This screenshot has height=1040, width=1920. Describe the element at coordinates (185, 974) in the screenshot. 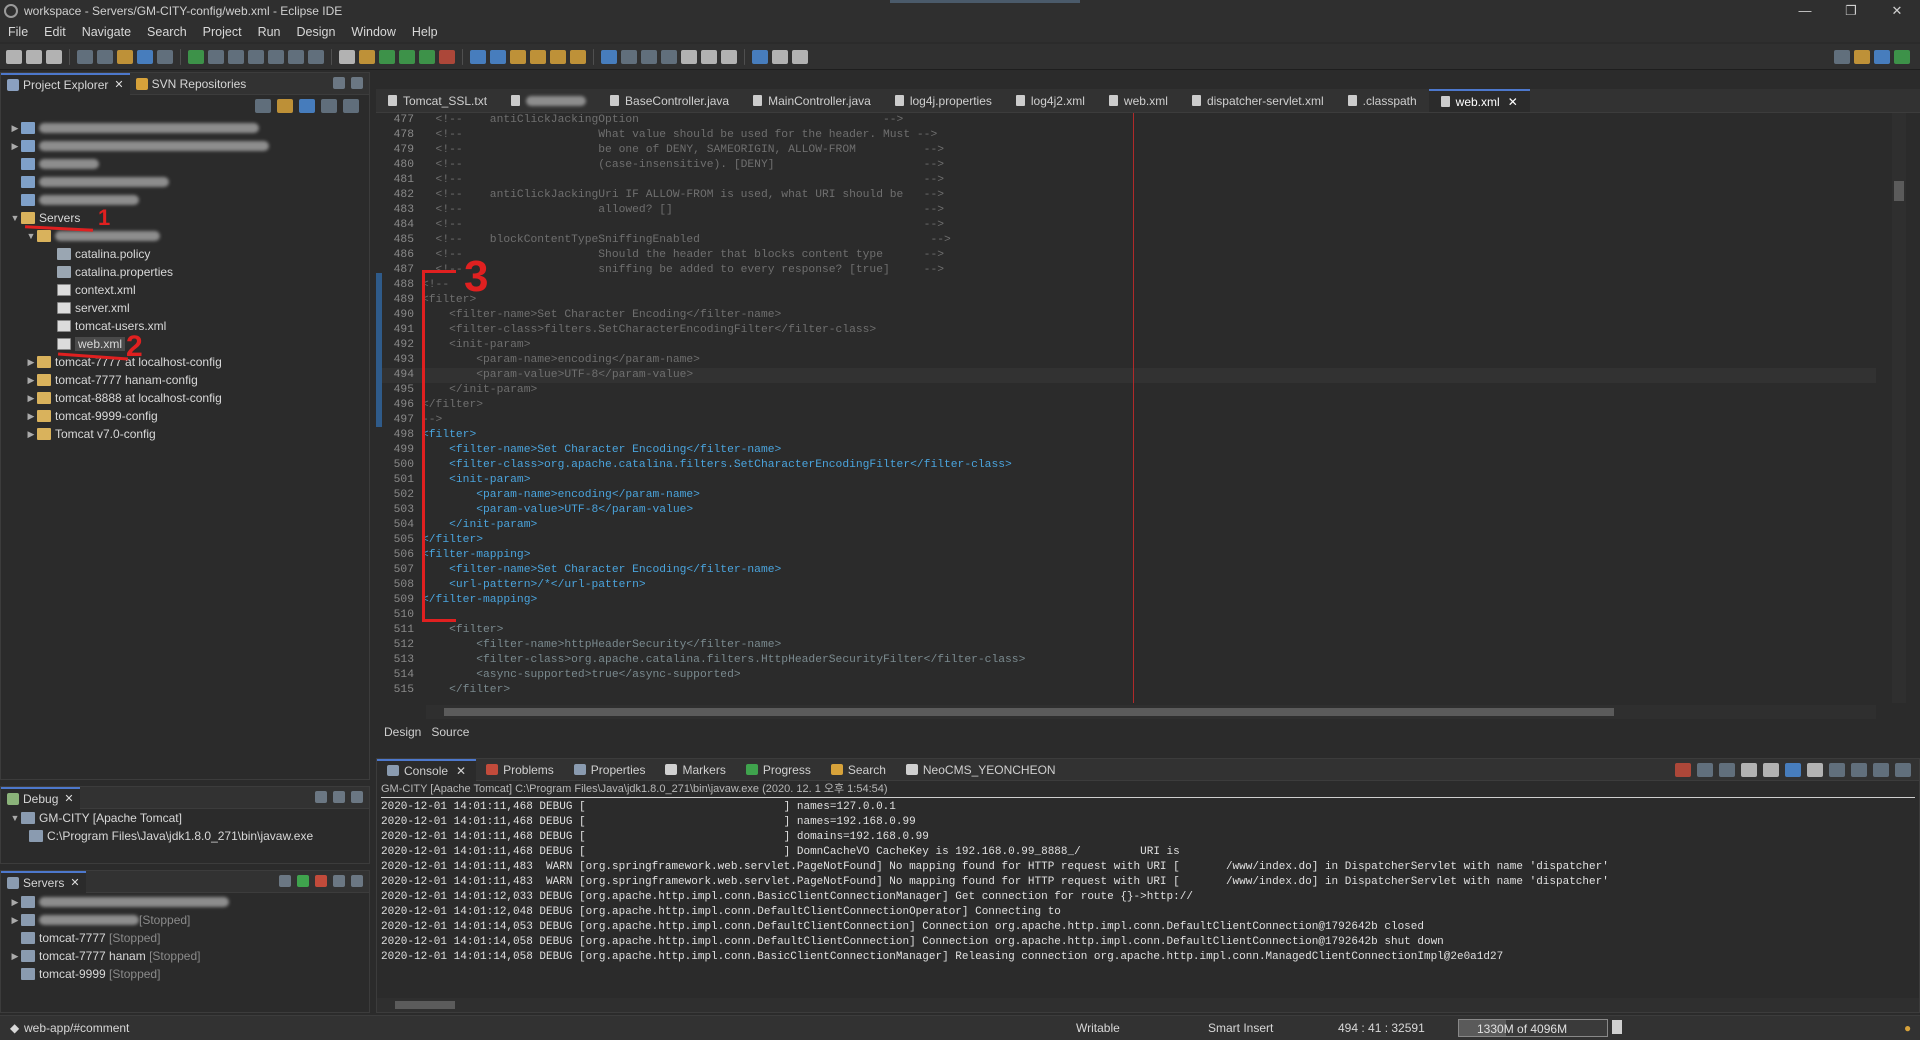

I see `server-item: tomcat-9999 [Stopped]` at that location.